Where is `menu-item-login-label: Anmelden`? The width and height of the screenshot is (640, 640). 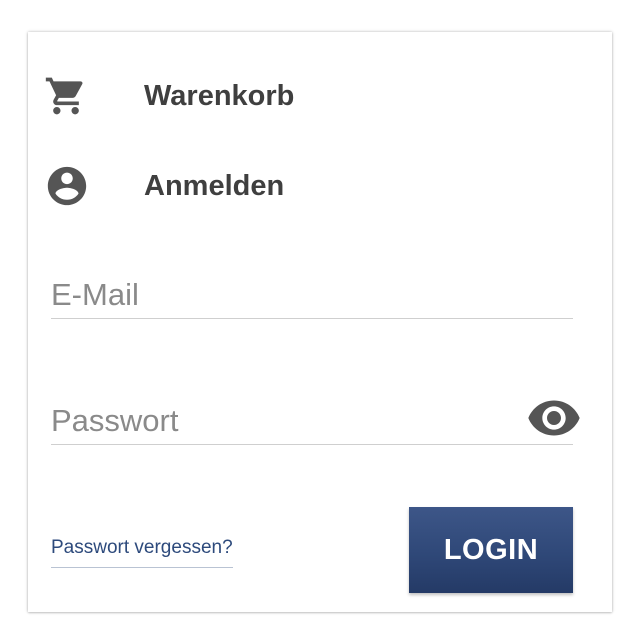 menu-item-login-label: Anmelden is located at coordinates (214, 185).